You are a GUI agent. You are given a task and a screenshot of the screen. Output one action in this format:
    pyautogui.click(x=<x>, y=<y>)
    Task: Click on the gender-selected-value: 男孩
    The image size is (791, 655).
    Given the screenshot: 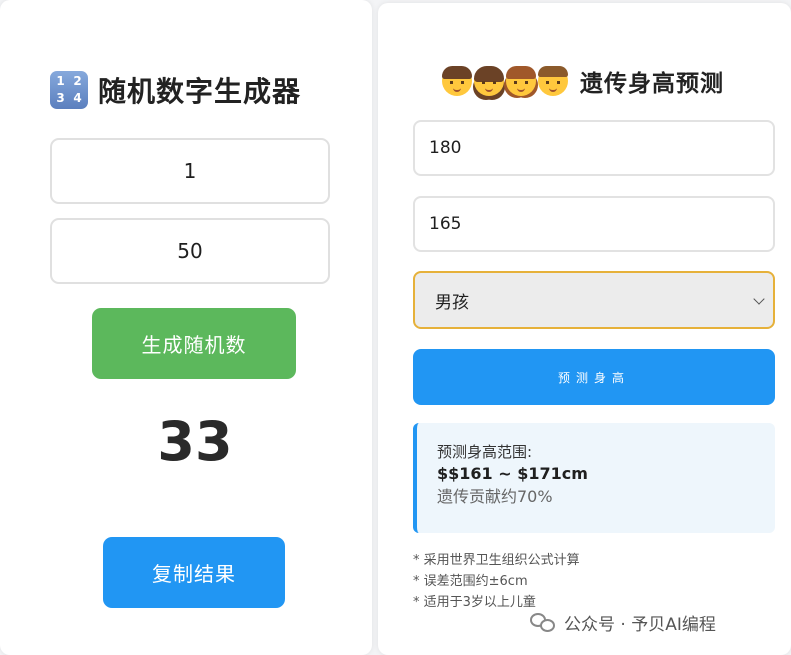 What is the action you would take?
    pyautogui.click(x=452, y=302)
    